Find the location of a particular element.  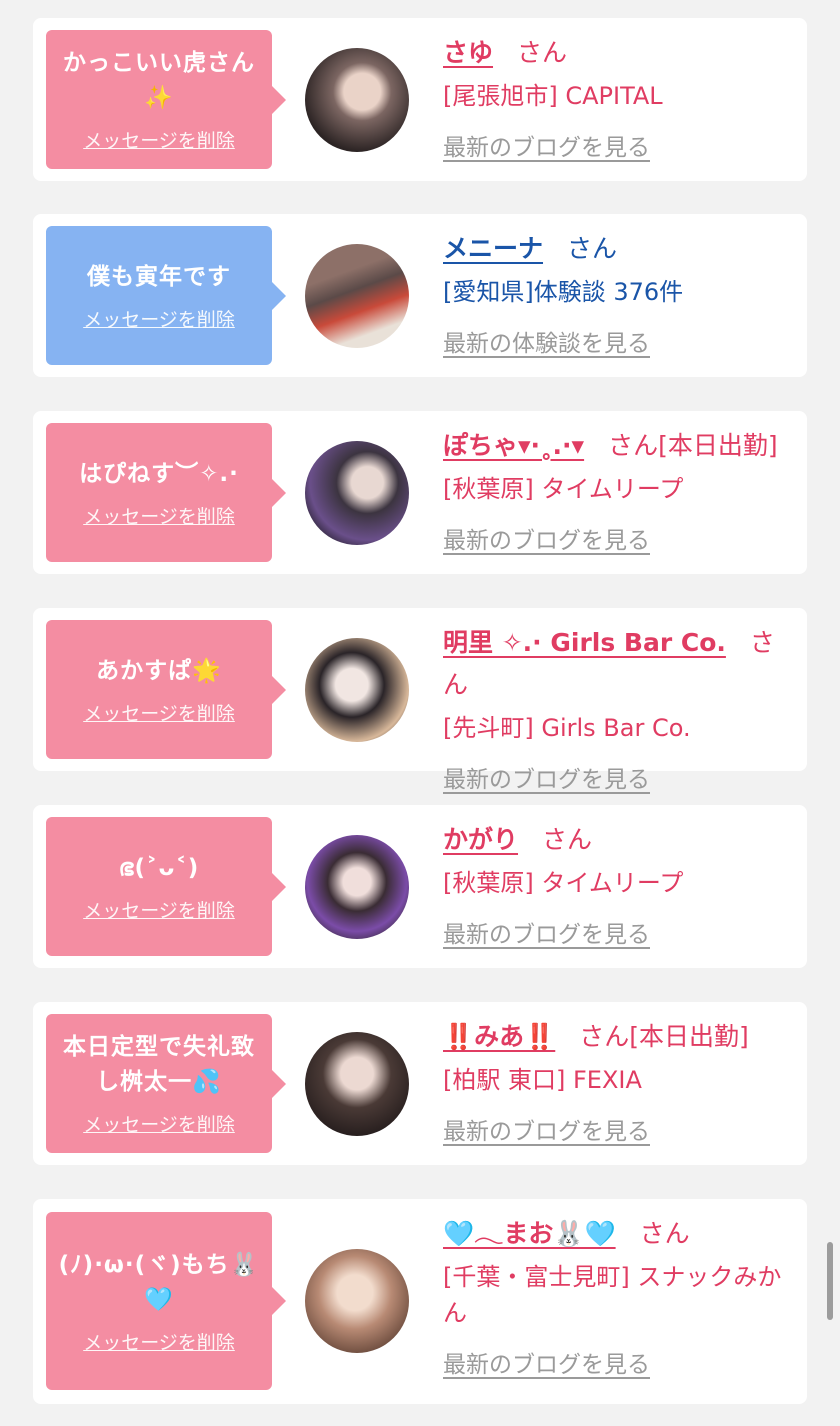

message-bubble: 僕も寅年です メッセージを削除 is located at coordinates (159, 295).